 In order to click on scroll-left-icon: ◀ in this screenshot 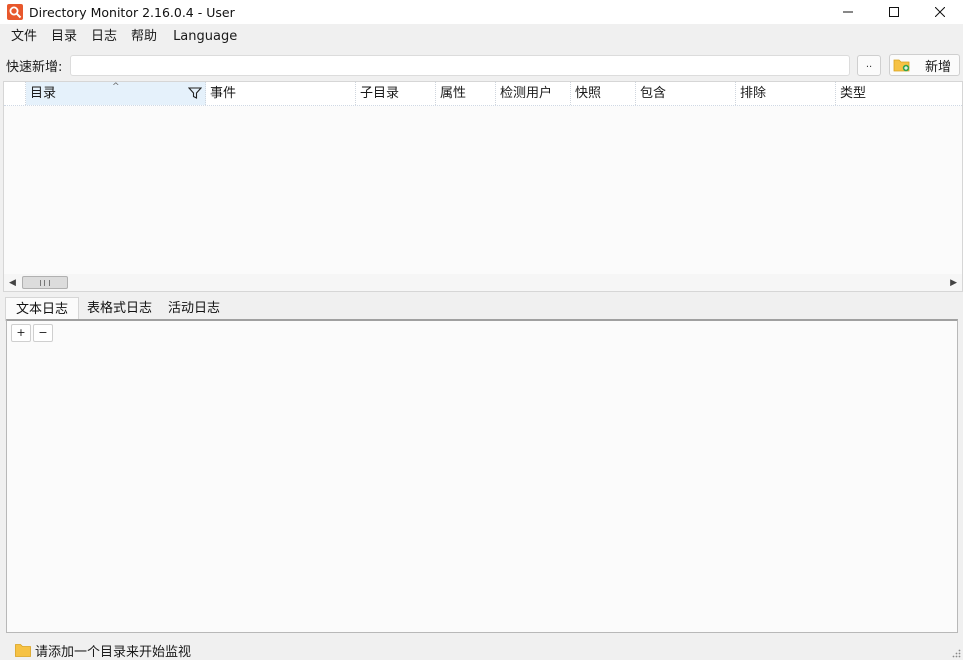, I will do `click(12, 283)`.